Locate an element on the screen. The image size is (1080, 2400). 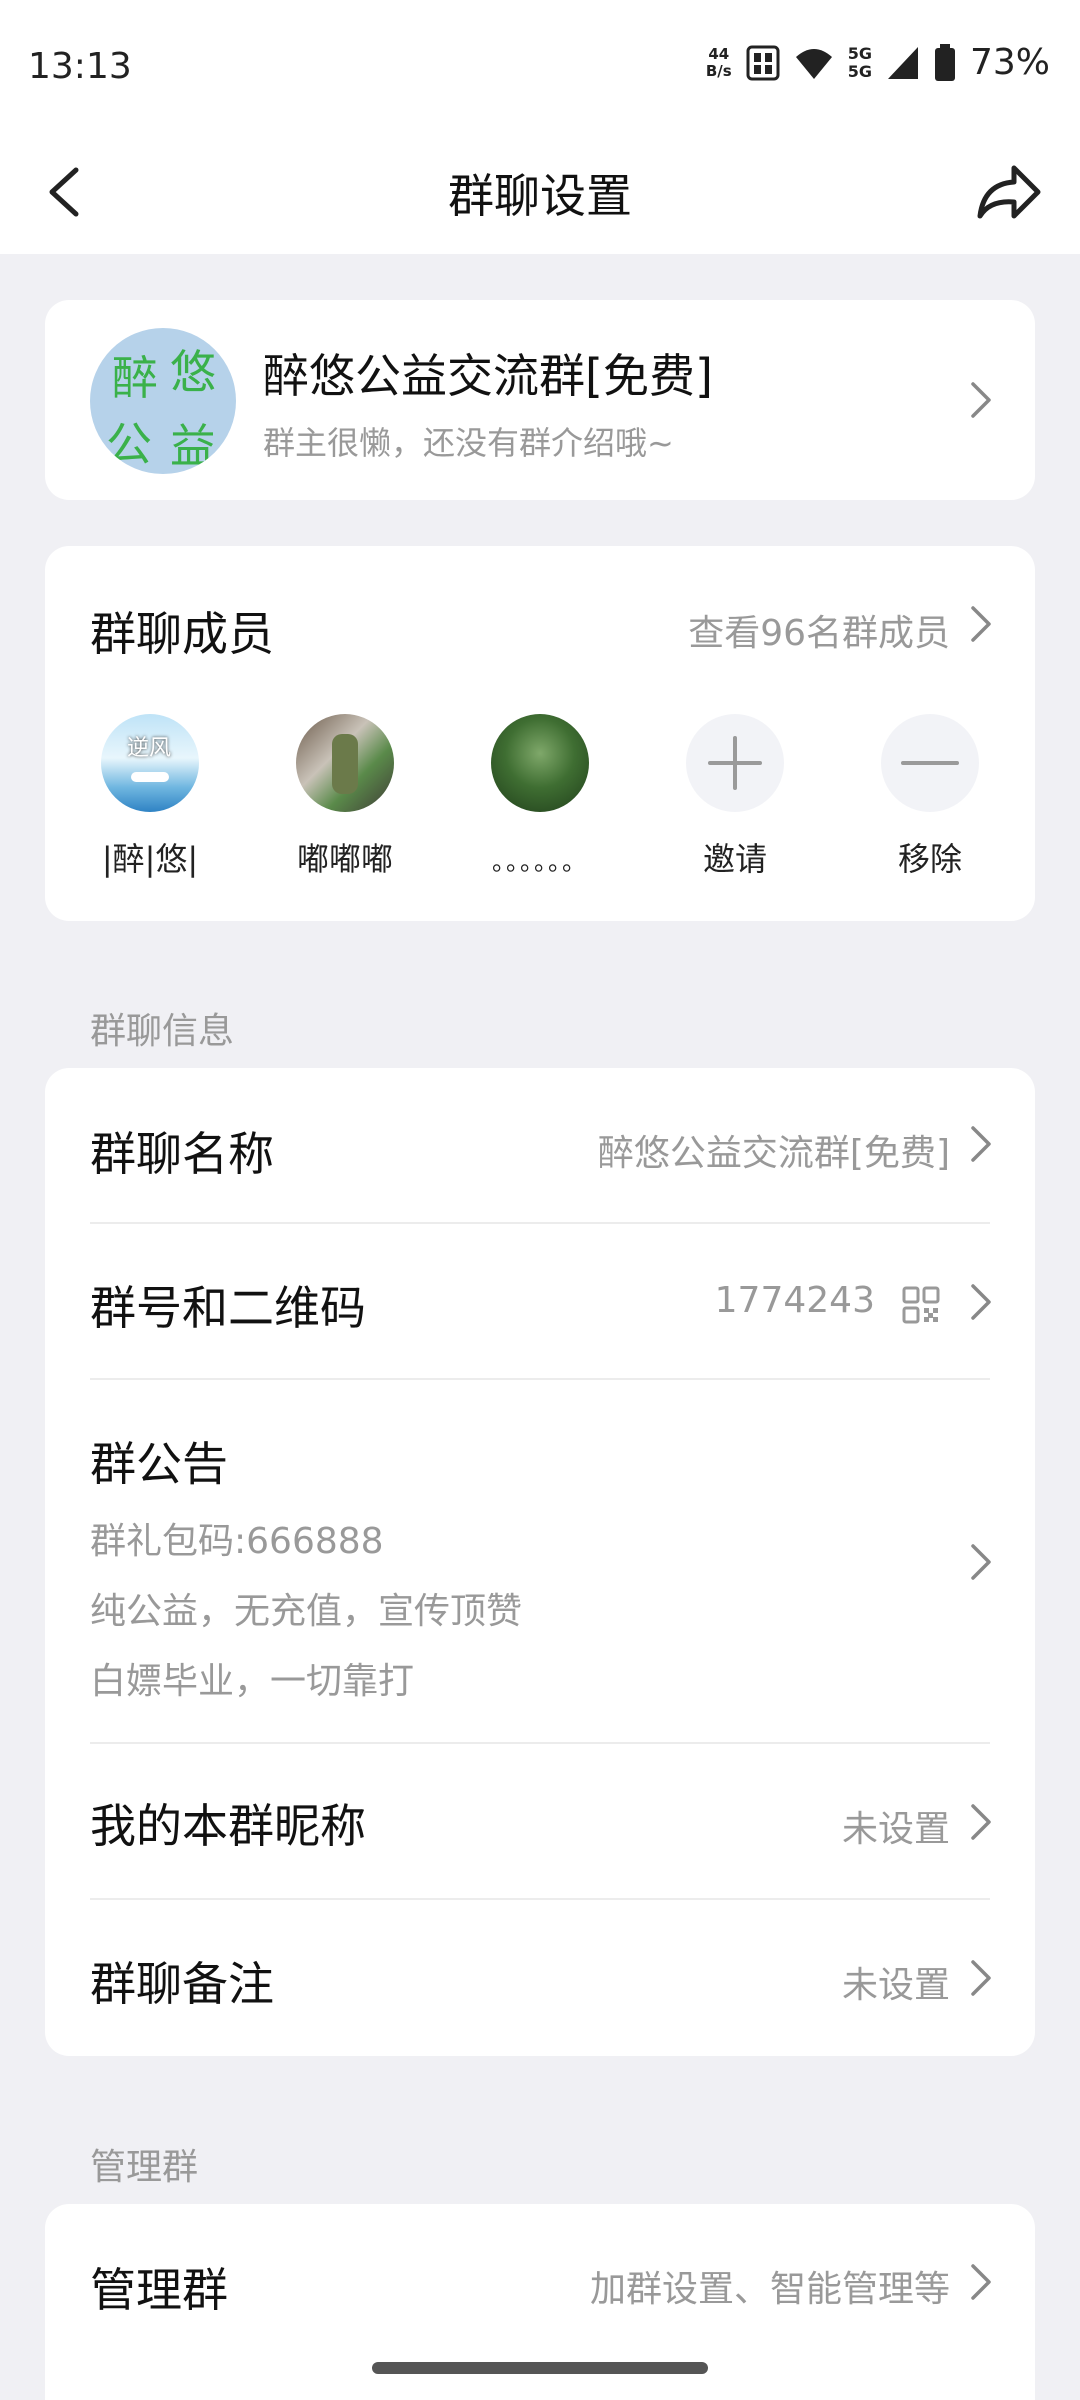
remove-member-button: 移除 is located at coordinates (930, 797).